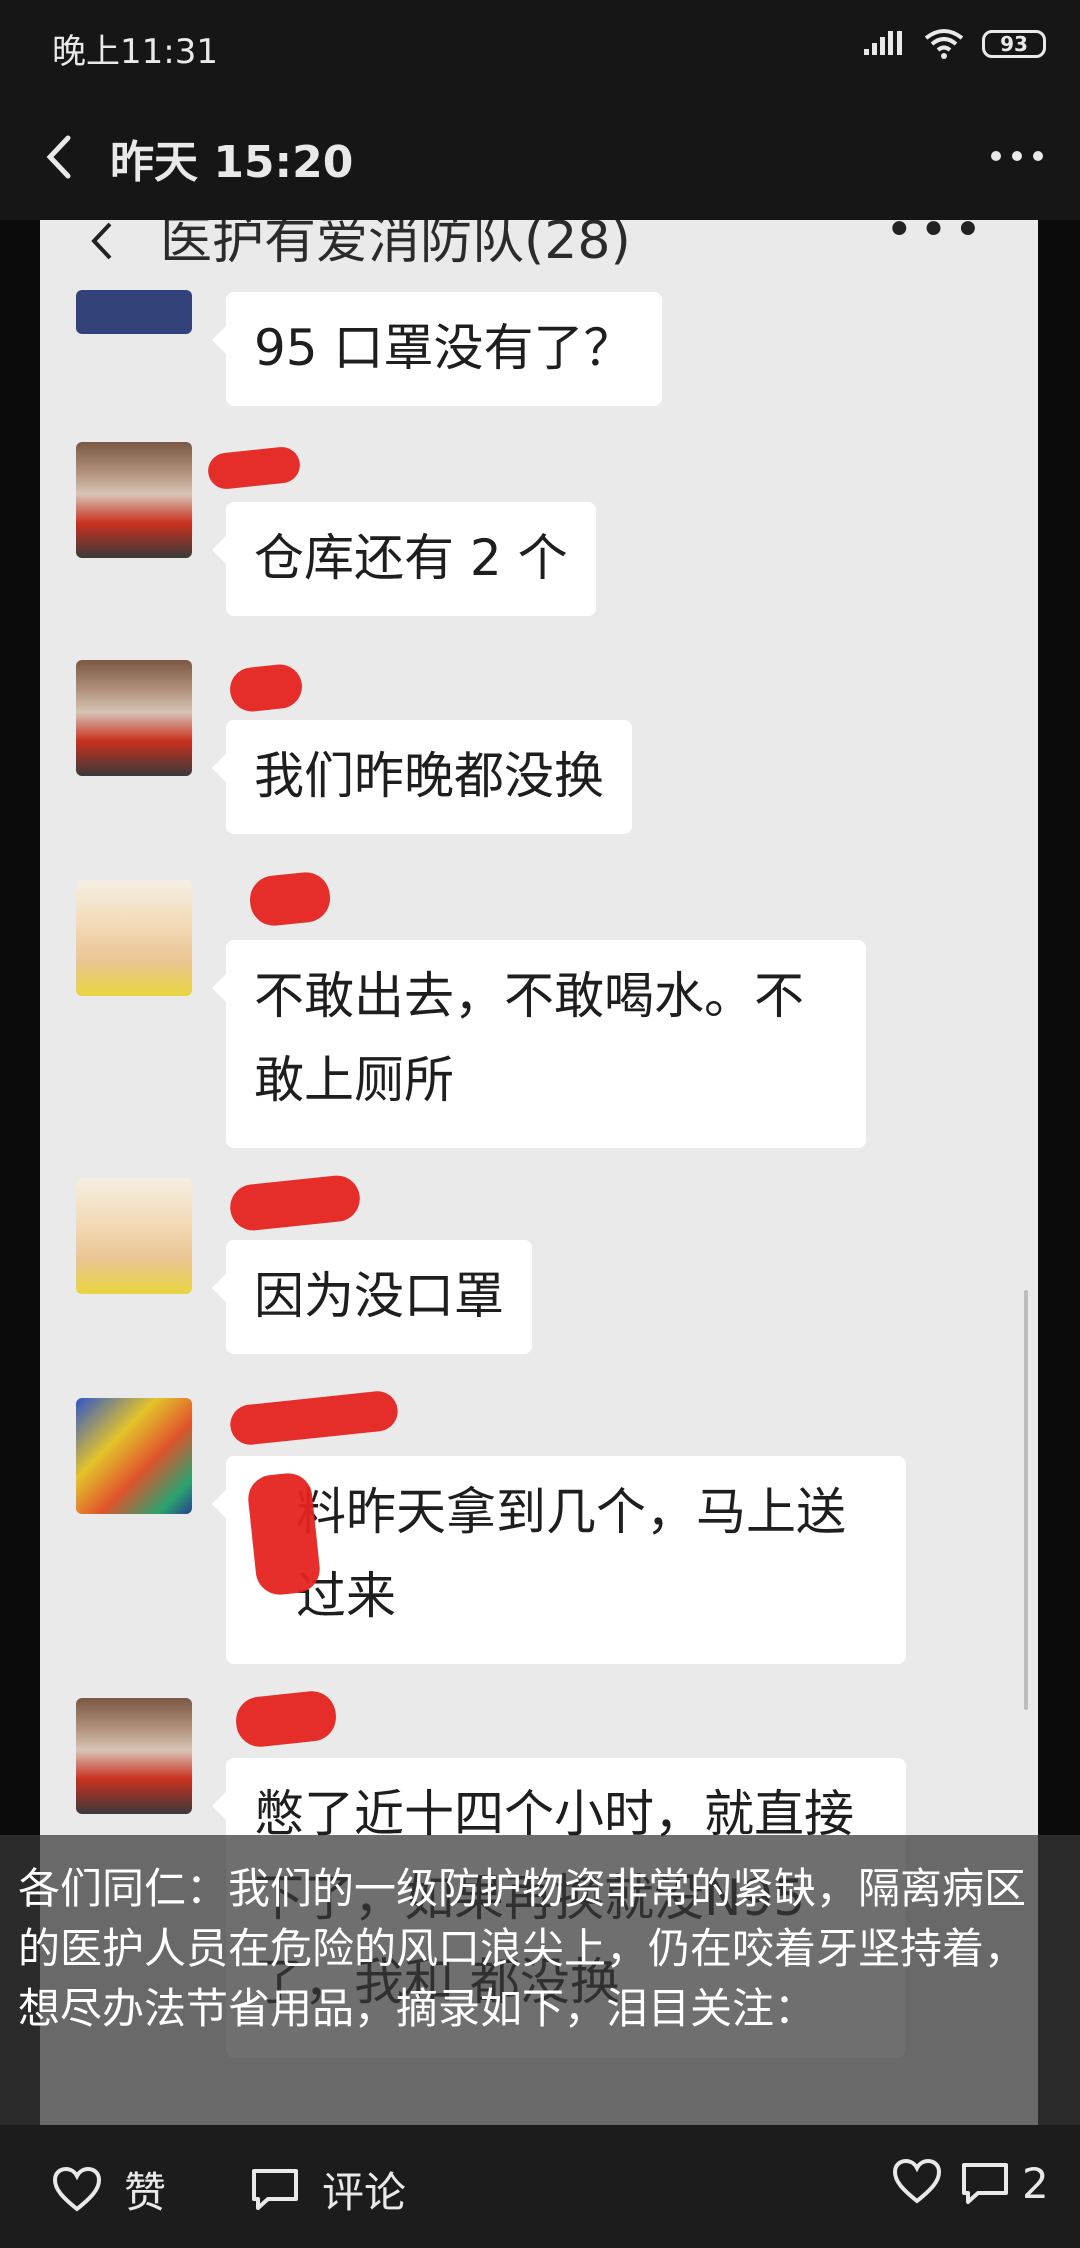 The height and width of the screenshot is (2248, 1080). What do you see at coordinates (540, 158) in the screenshot?
I see `top-nav-bar: 昨天 15:20` at bounding box center [540, 158].